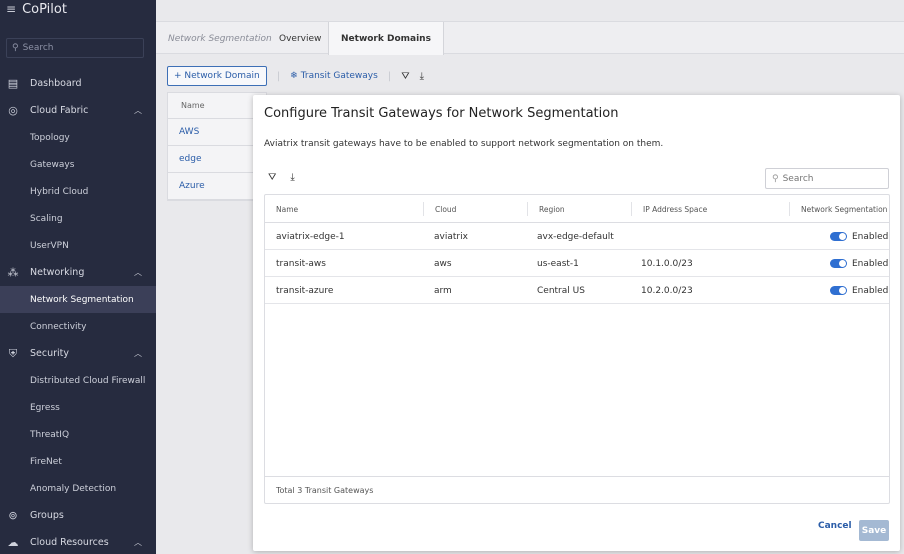 The image size is (904, 554). What do you see at coordinates (217, 132) in the screenshot?
I see `table-row: AWS` at bounding box center [217, 132].